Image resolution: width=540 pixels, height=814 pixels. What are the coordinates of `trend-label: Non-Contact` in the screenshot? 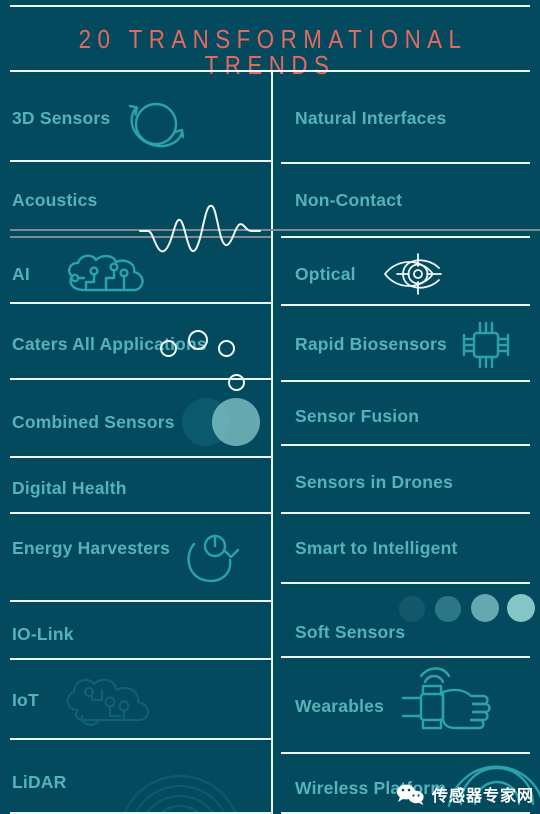 It's located at (349, 200).